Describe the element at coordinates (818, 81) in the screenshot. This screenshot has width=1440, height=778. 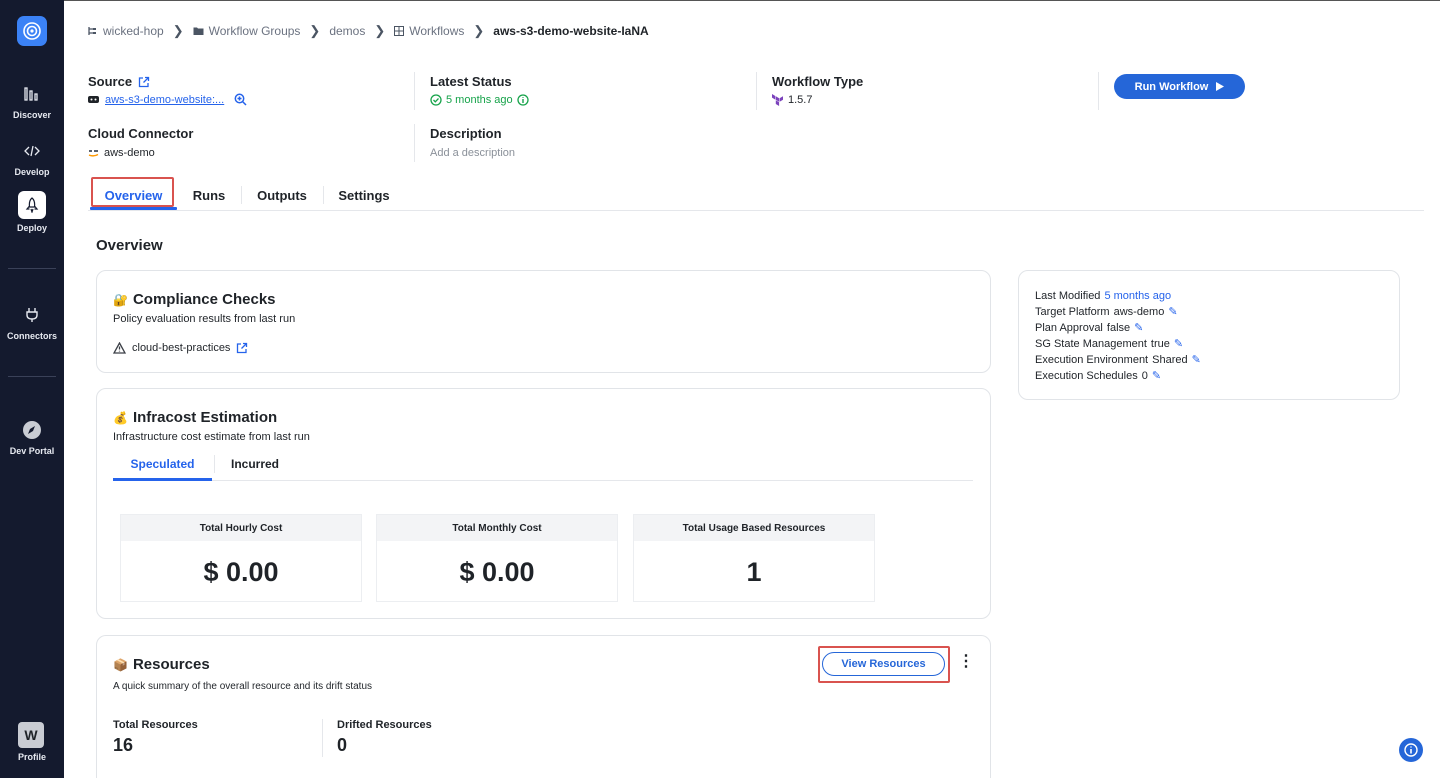
I see `workflow-type-label: Workflow Type` at that location.